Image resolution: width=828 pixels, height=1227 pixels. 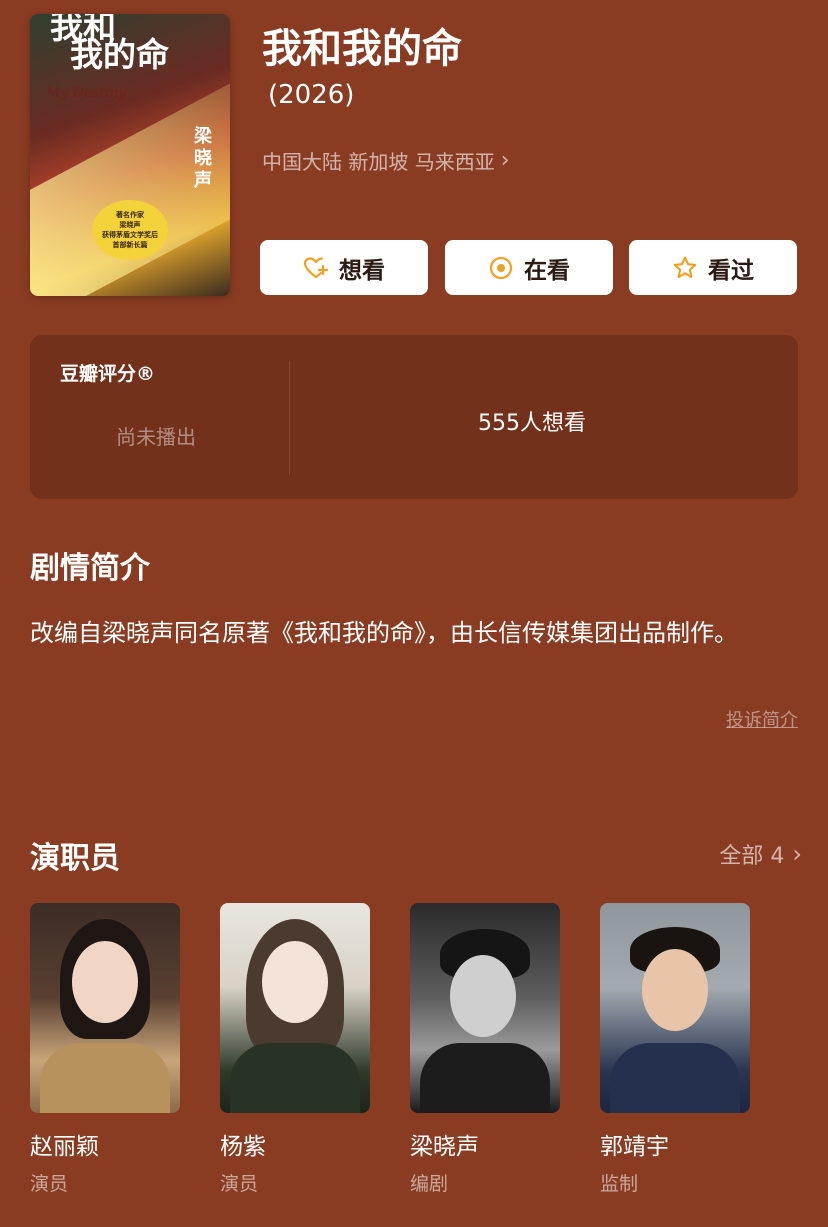 I want to click on cast-member: 梁晓声 编剧, so click(x=486, y=1049).